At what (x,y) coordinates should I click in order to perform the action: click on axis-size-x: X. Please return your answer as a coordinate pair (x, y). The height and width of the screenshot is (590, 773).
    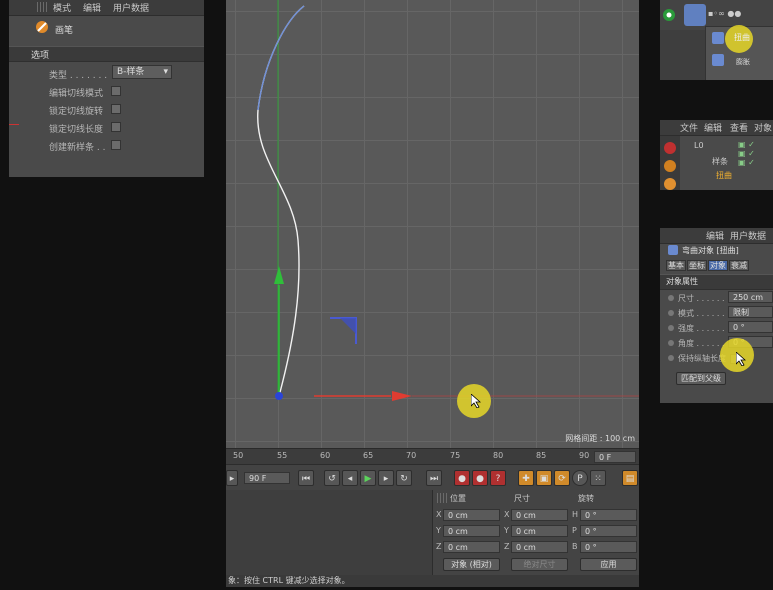
    Looking at the image, I should click on (507, 514).